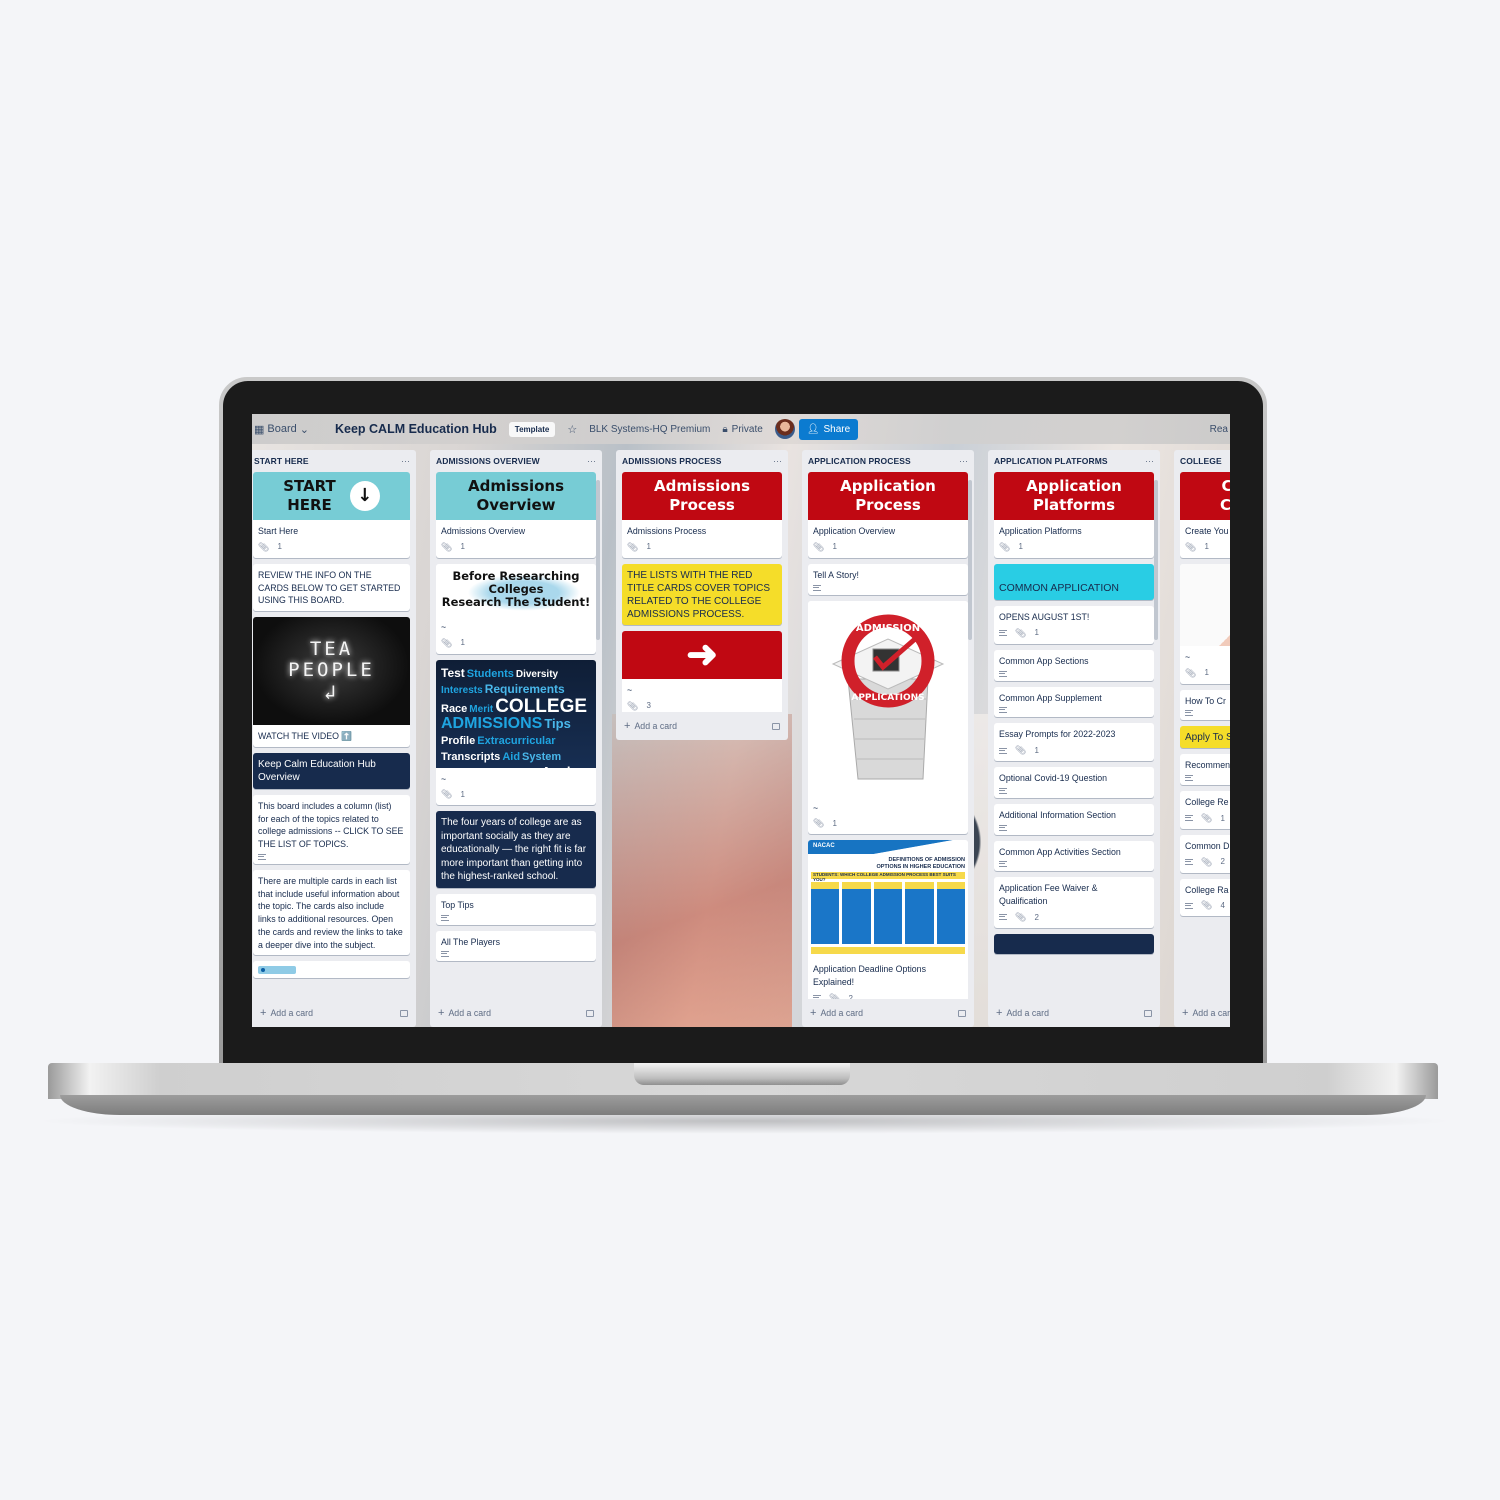 This screenshot has height=1500, width=1500. I want to click on board-icon: ▦, so click(259, 429).